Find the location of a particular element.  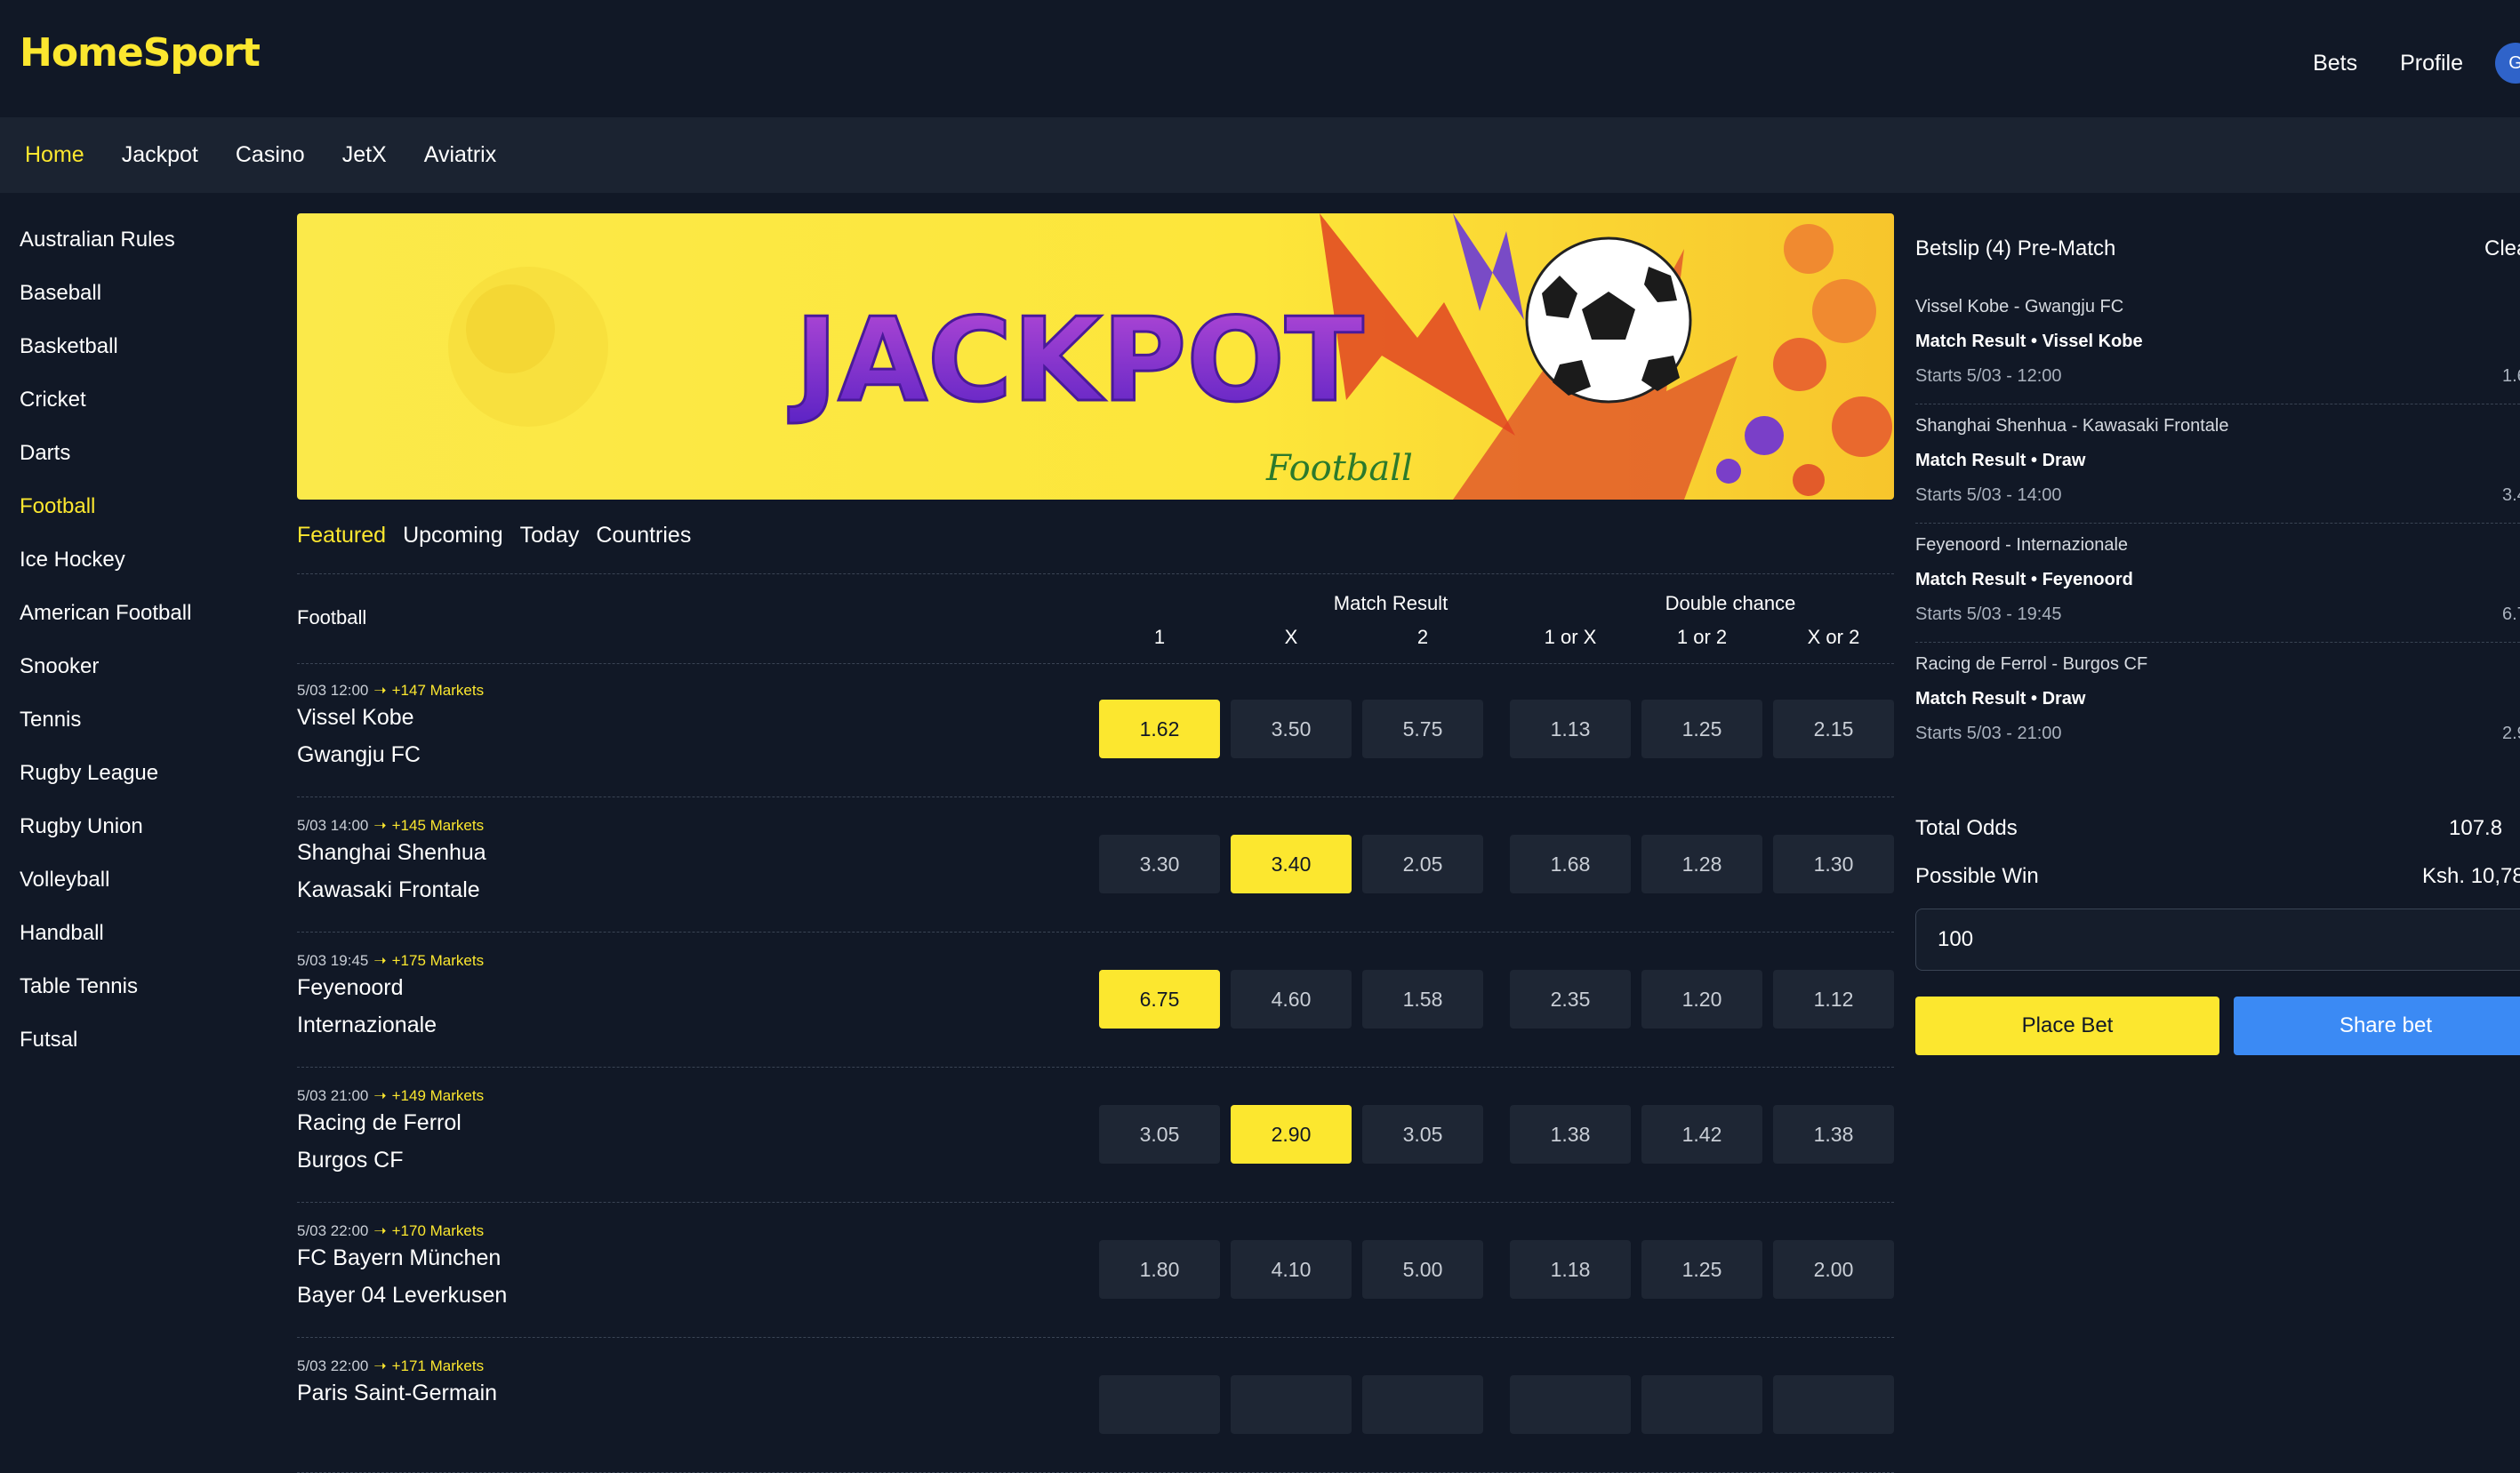

sidebar-item-australian-rules: Australian Rules is located at coordinates (142, 240).